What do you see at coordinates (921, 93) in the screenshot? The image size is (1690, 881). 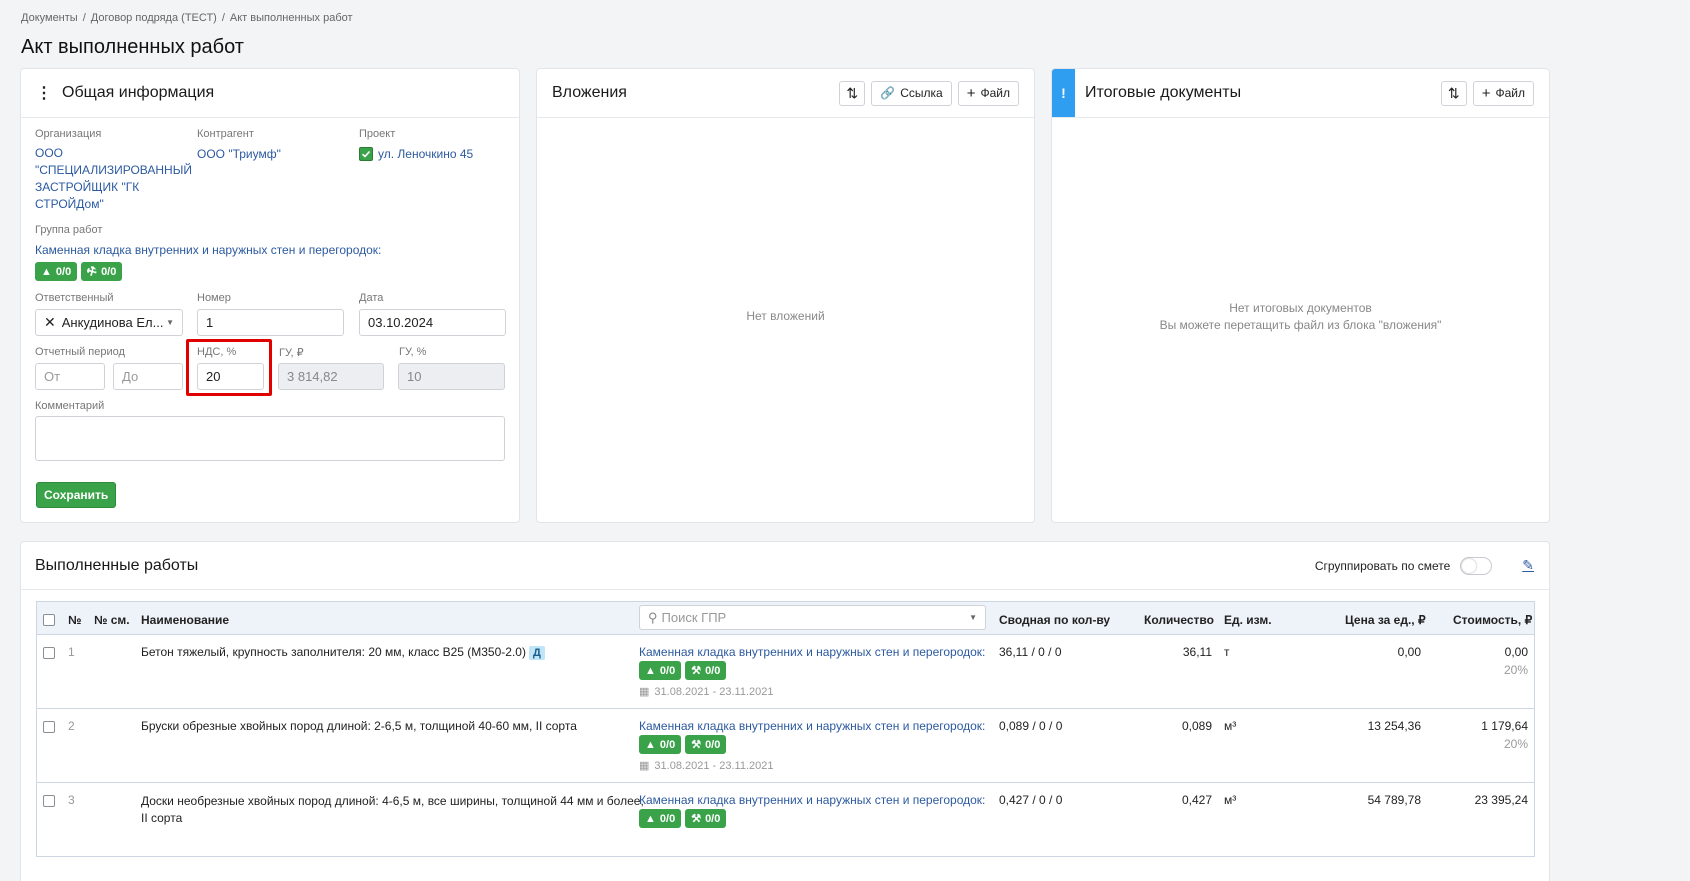 I see `add-link-label: Ссылка` at bounding box center [921, 93].